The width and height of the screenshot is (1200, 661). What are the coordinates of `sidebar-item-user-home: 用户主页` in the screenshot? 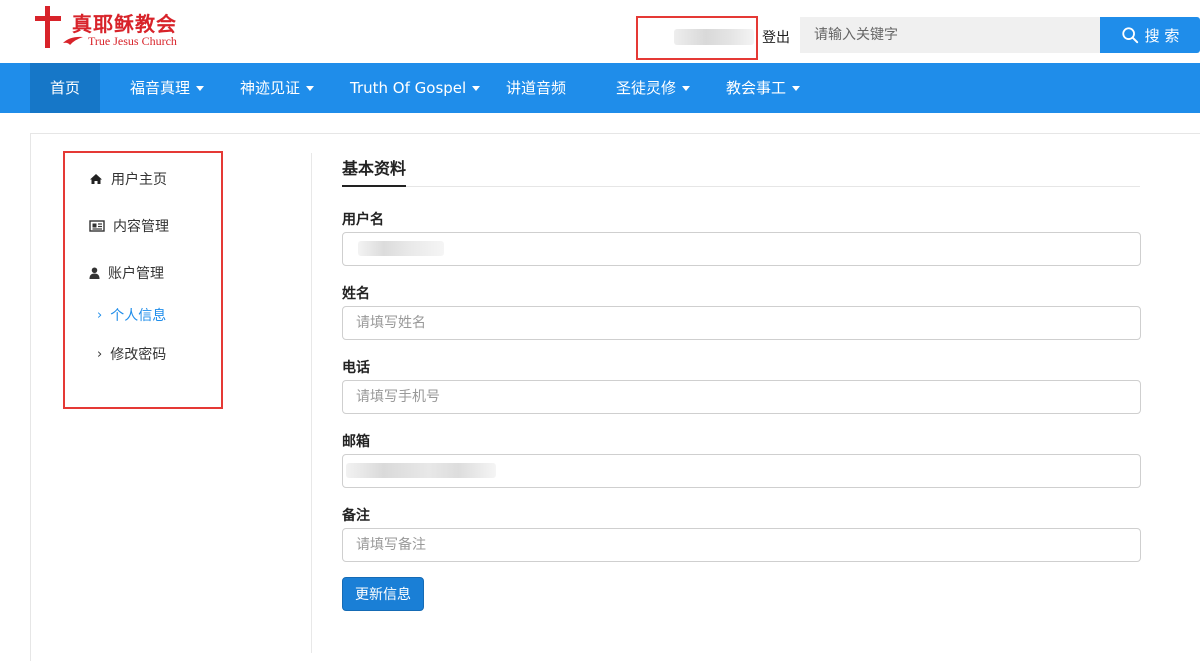 It's located at (128, 179).